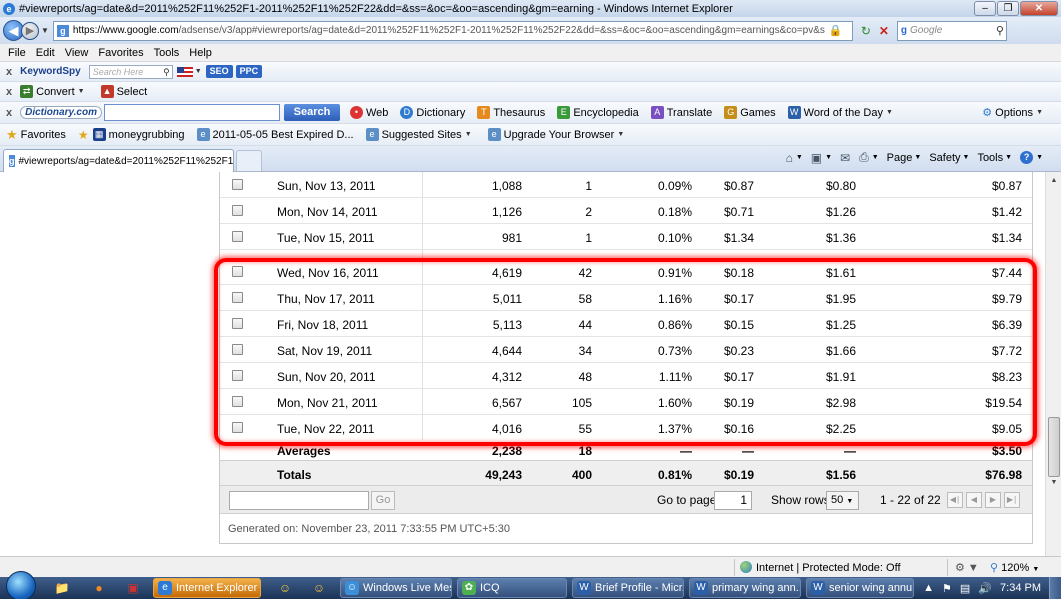  Describe the element at coordinates (681, 112) in the screenshot. I see `dict-translate-link: A Translate` at that location.